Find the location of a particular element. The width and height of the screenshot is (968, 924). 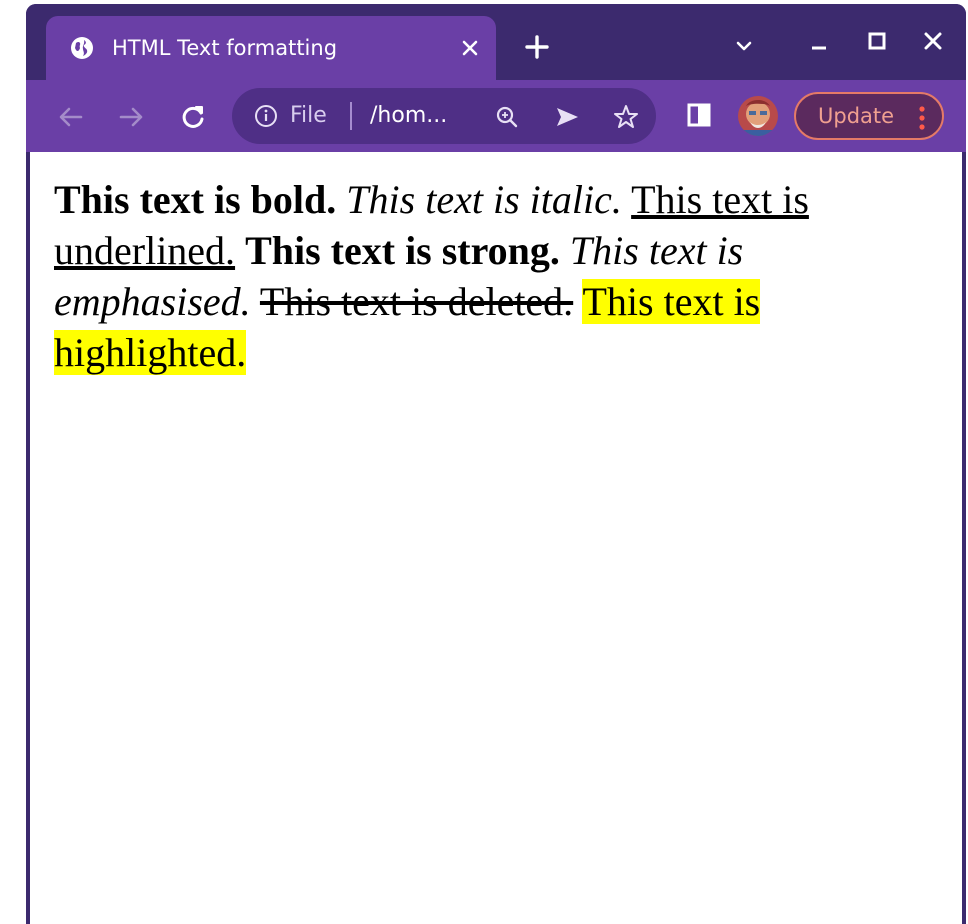

tab-title: HTML Text formatting is located at coordinates (225, 48).